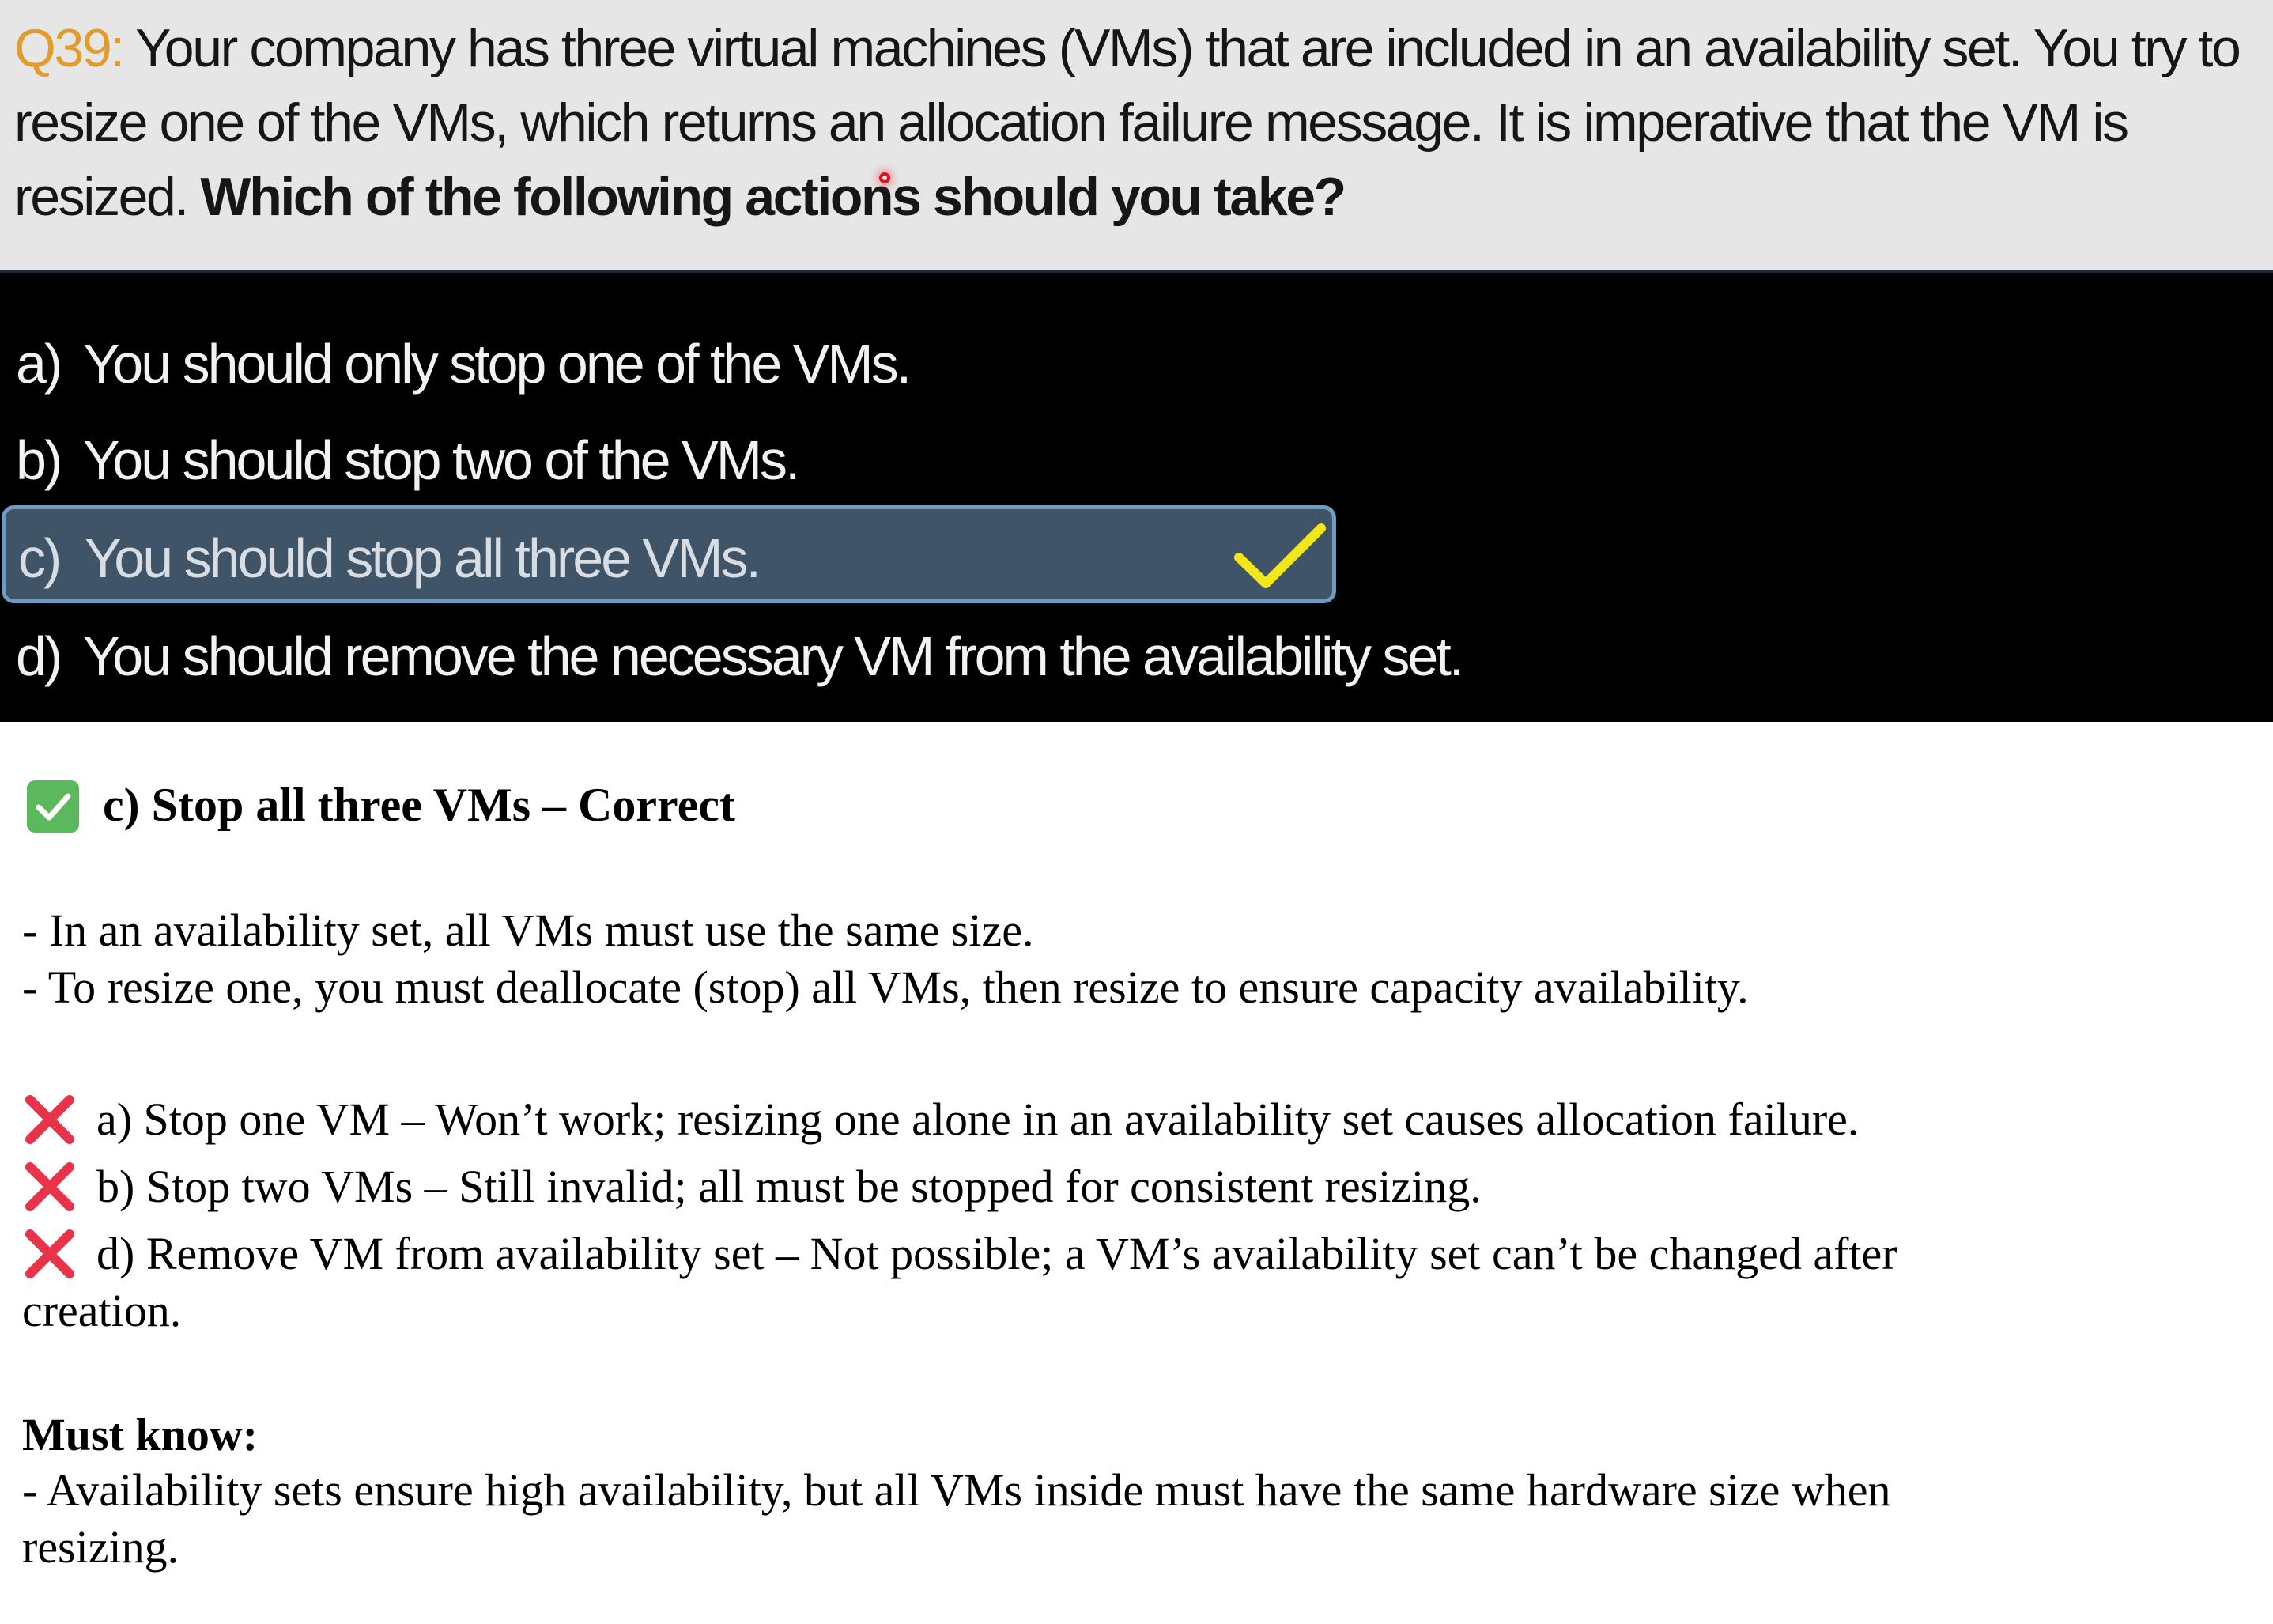 The width and height of the screenshot is (2273, 1624). Describe the element at coordinates (69, 48) in the screenshot. I see `question-number: Q39:` at that location.